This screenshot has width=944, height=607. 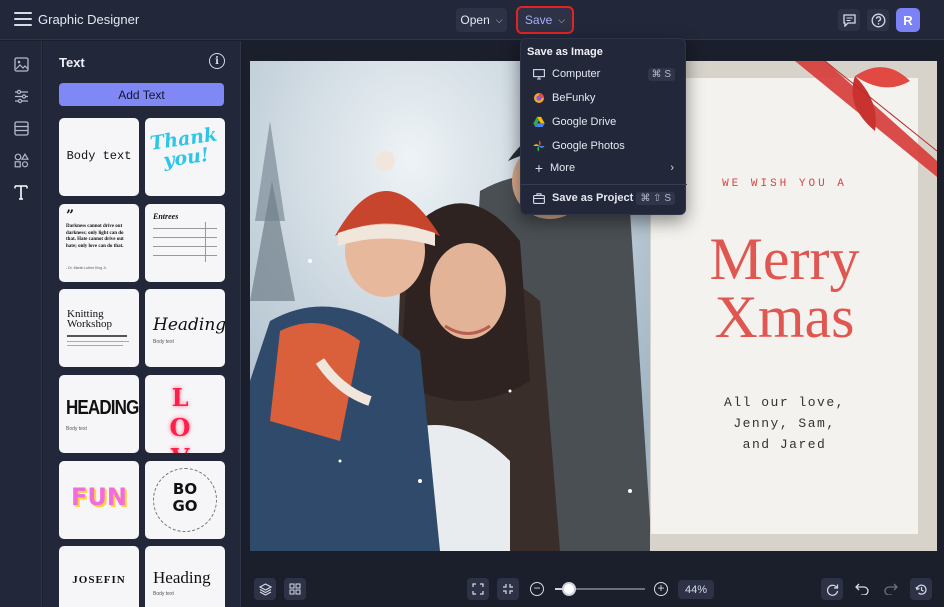 What do you see at coordinates (539, 74) in the screenshot?
I see `monitor-icon` at bounding box center [539, 74].